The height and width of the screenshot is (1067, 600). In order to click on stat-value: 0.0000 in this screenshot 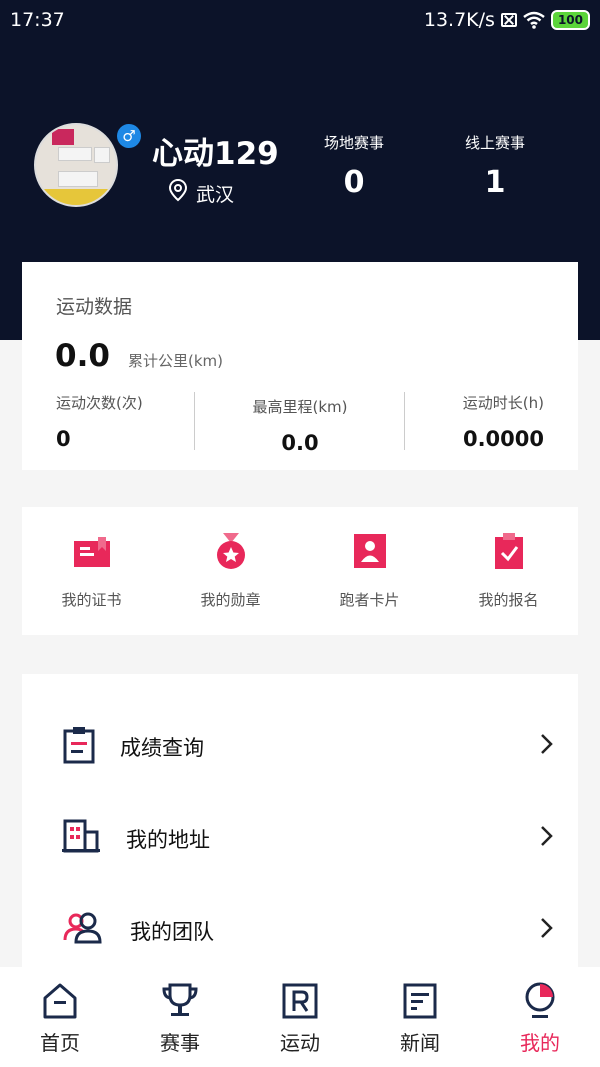, I will do `click(503, 439)`.